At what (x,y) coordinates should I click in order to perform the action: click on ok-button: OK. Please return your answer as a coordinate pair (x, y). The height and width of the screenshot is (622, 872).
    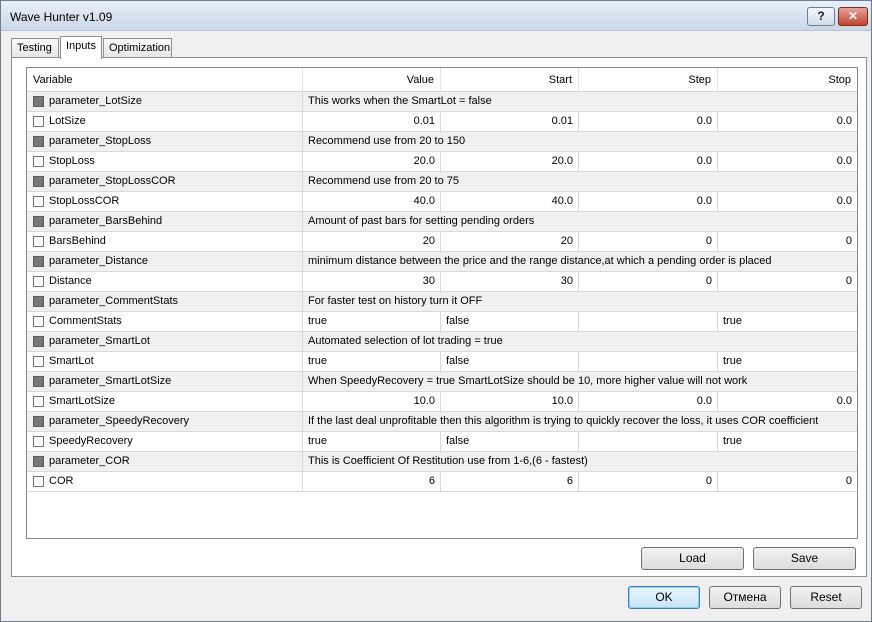
    Looking at the image, I should click on (664, 597).